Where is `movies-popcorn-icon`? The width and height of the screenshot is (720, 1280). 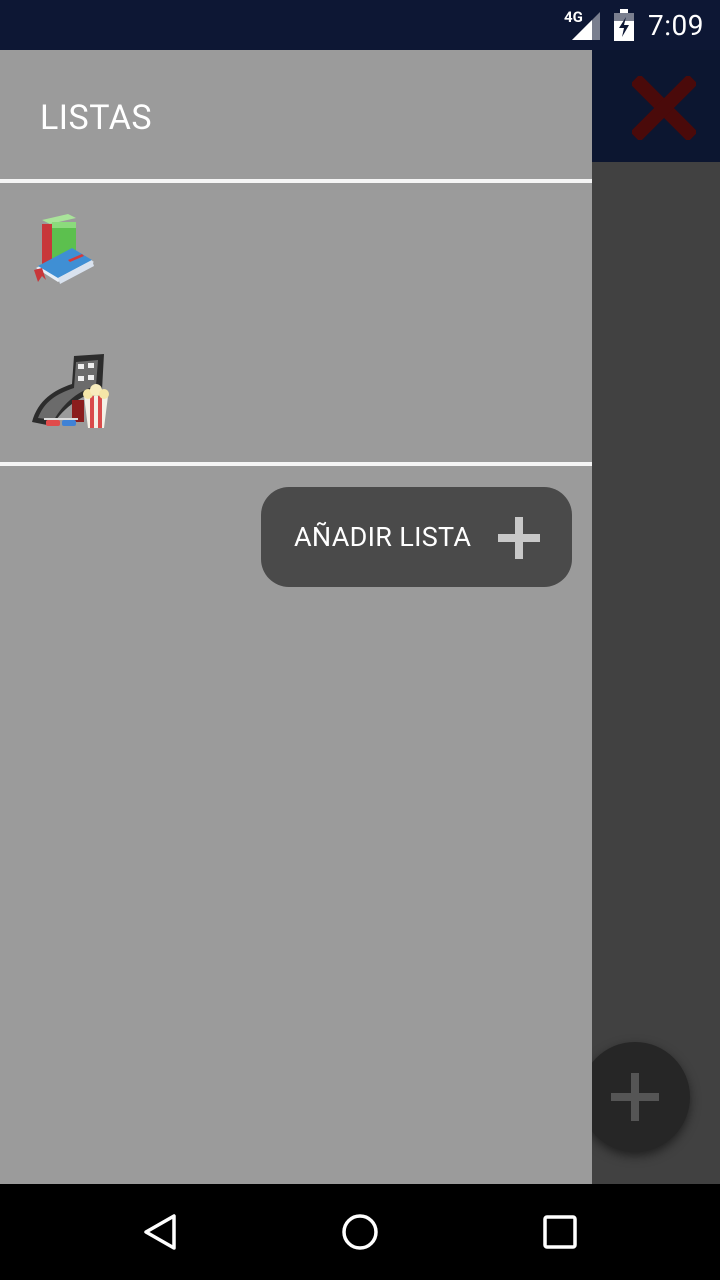
movies-popcorn-icon is located at coordinates (70, 391).